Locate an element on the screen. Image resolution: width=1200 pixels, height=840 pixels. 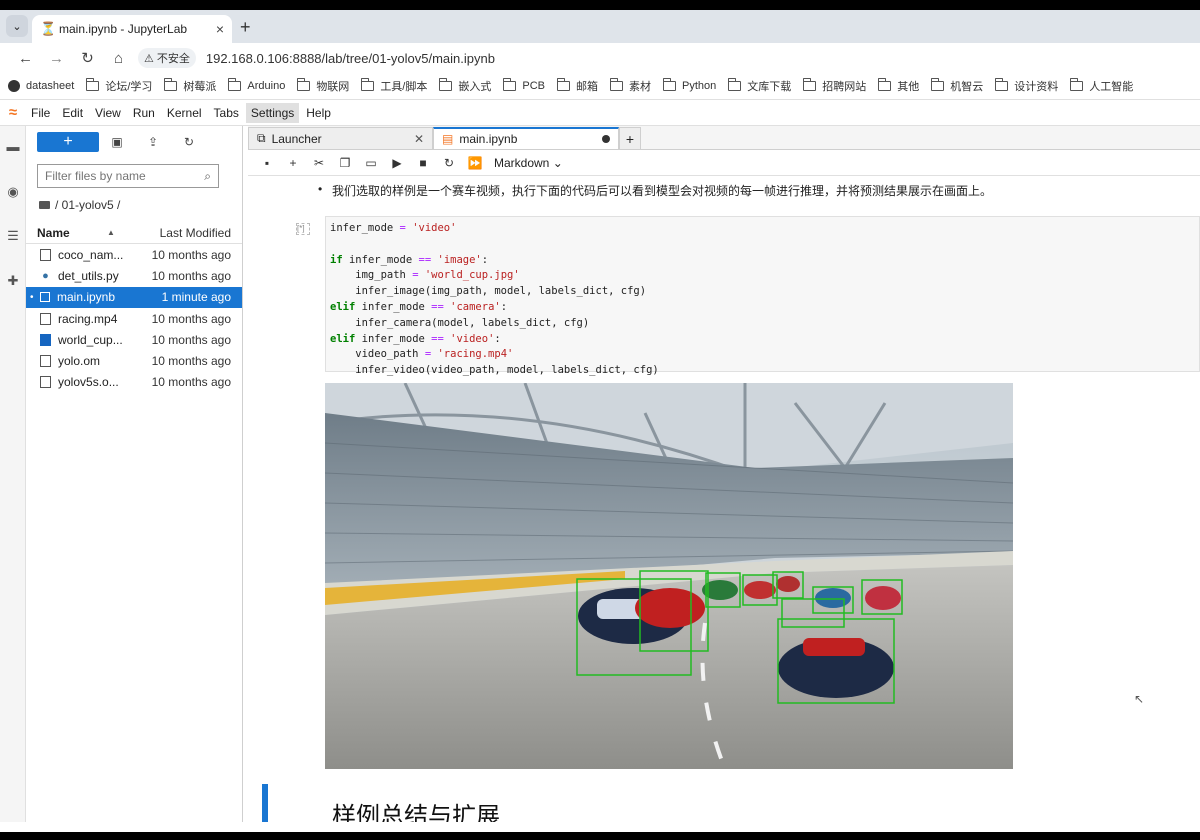
menu-run: Run is located at coordinates (144, 113).